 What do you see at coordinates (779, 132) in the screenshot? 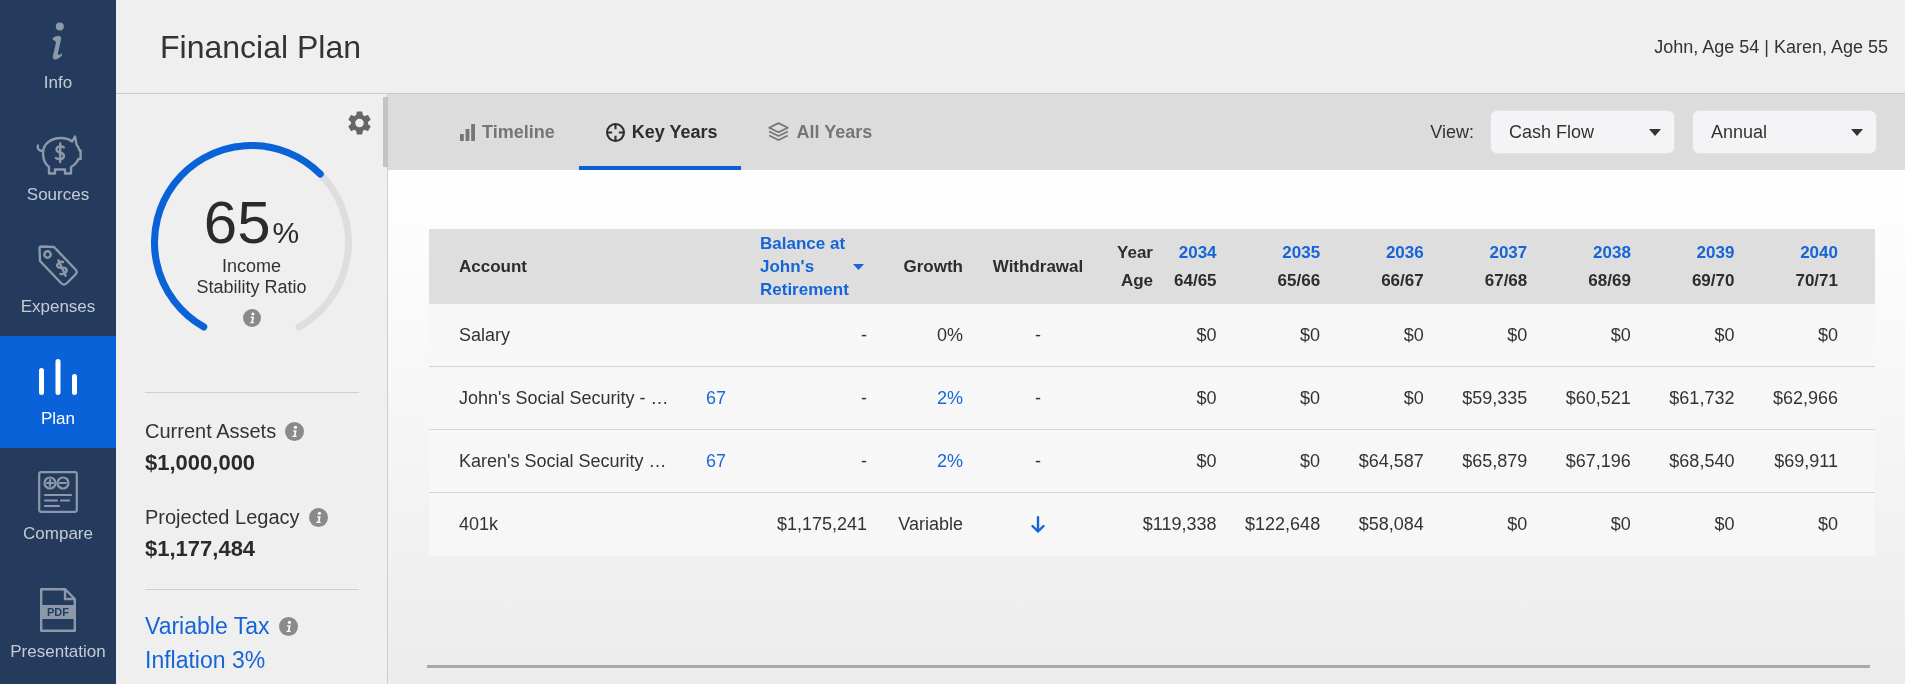
I see `layers-icon` at bounding box center [779, 132].